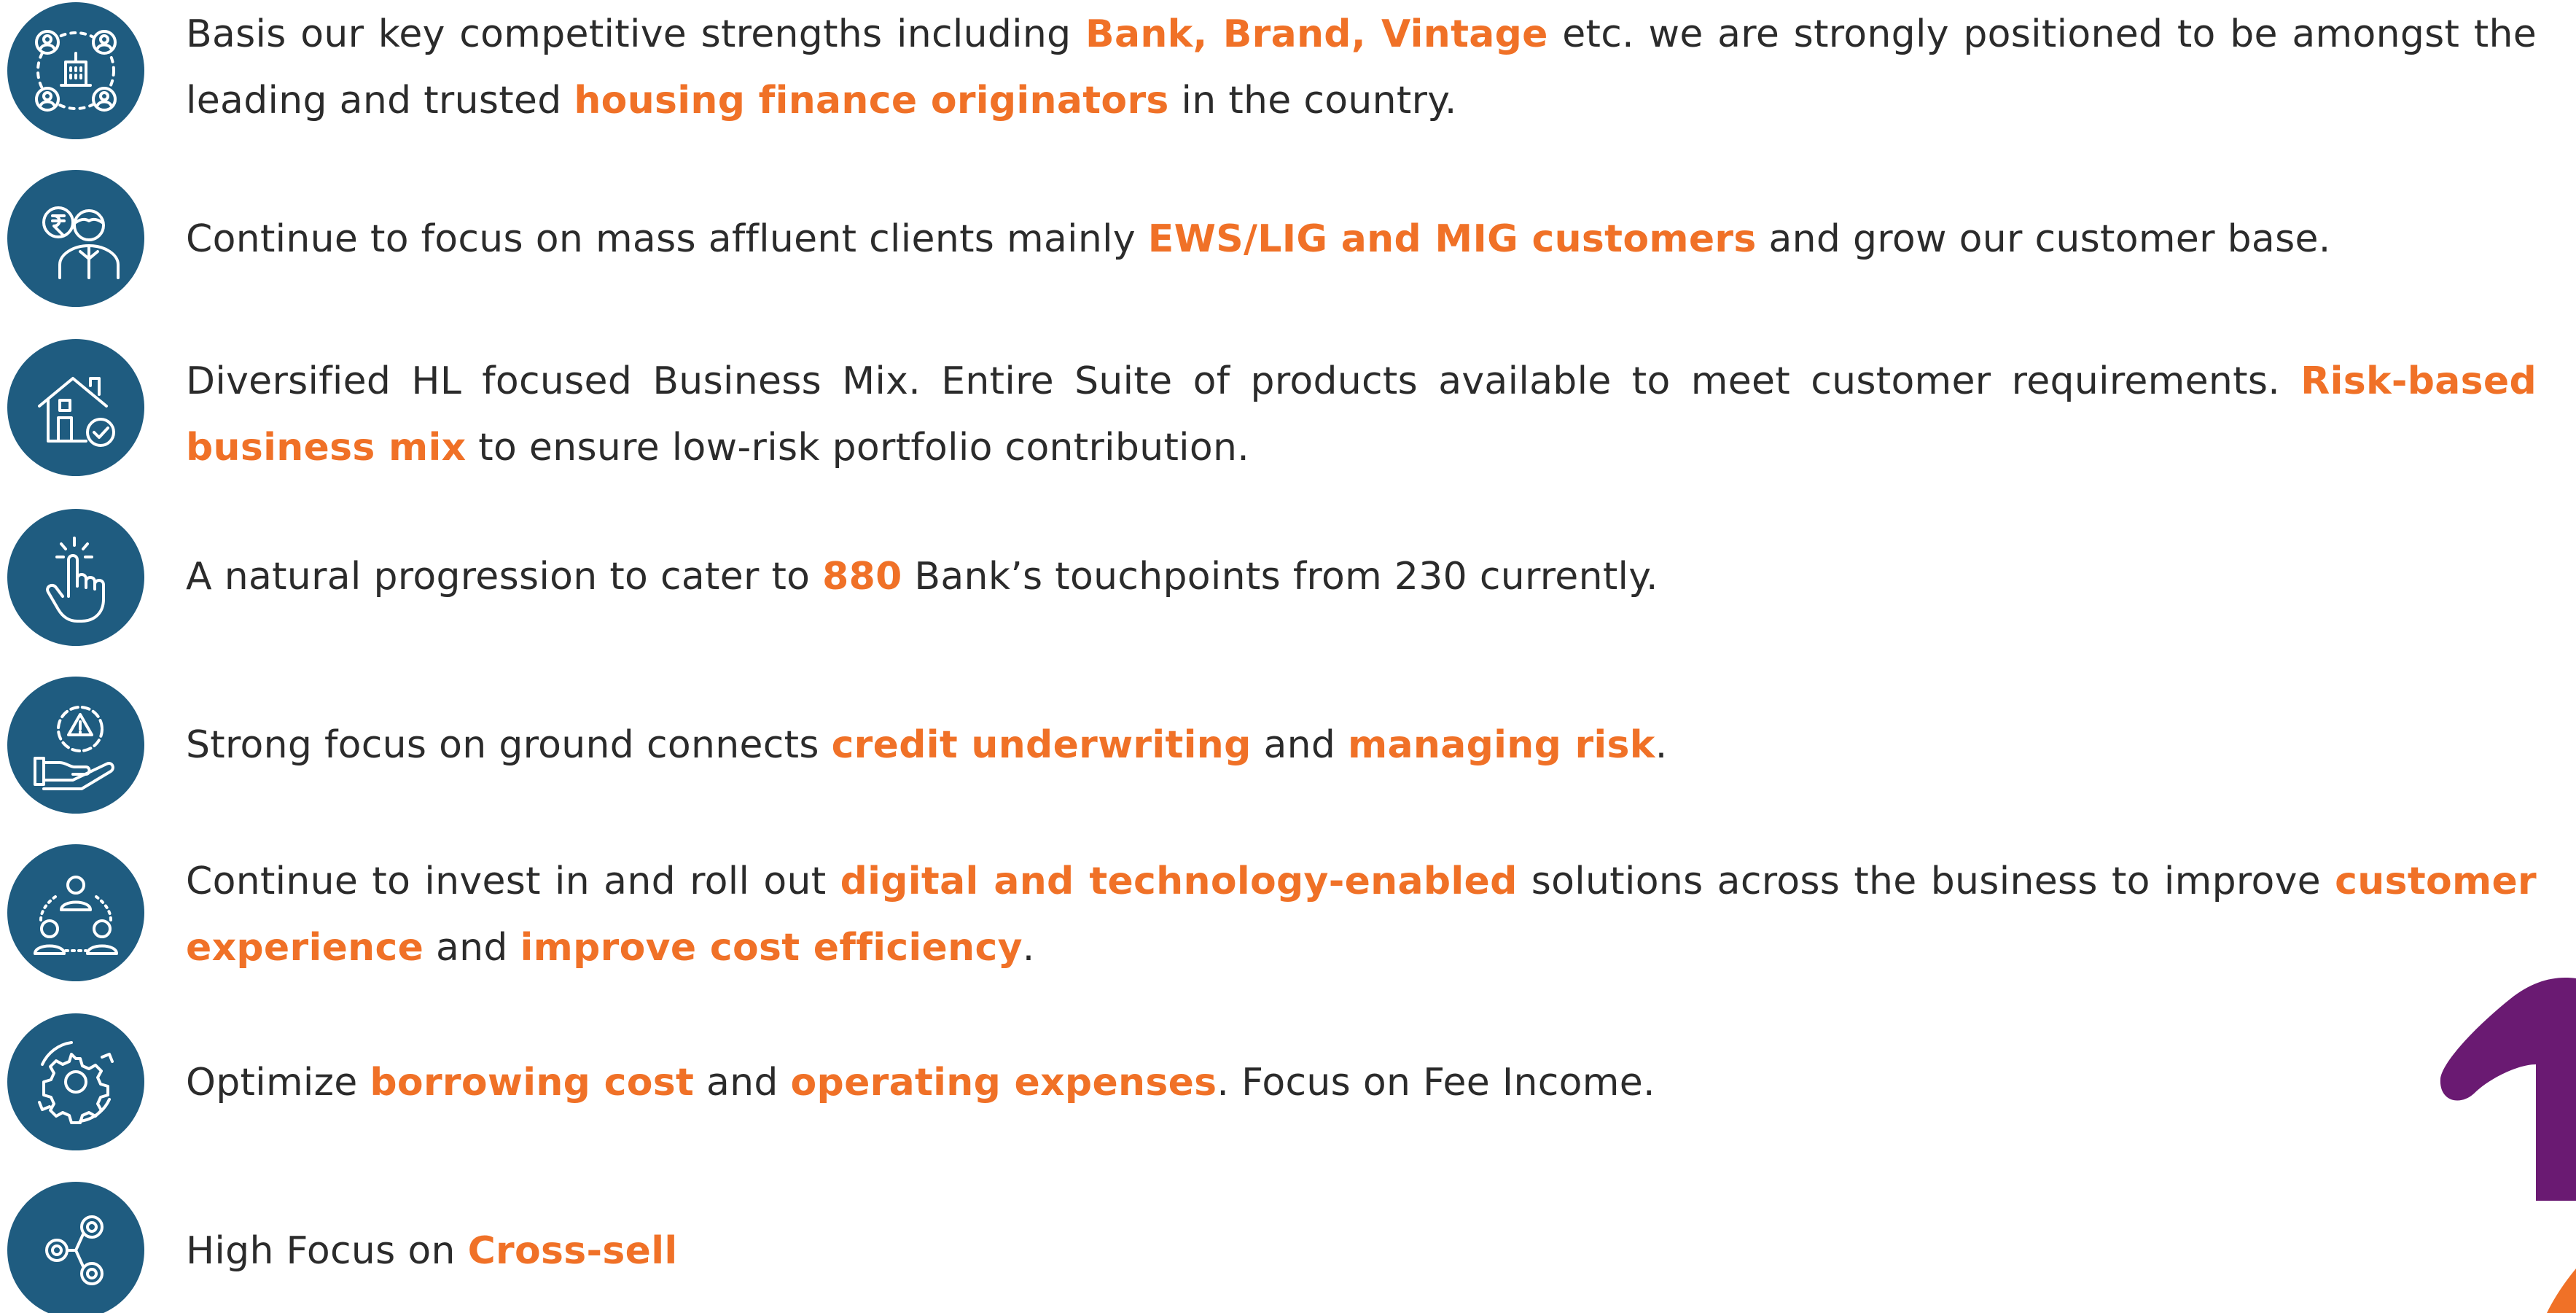 This screenshot has height=1313, width=2576. What do you see at coordinates (75, 1082) in the screenshot?
I see `gear-cycle-icon` at bounding box center [75, 1082].